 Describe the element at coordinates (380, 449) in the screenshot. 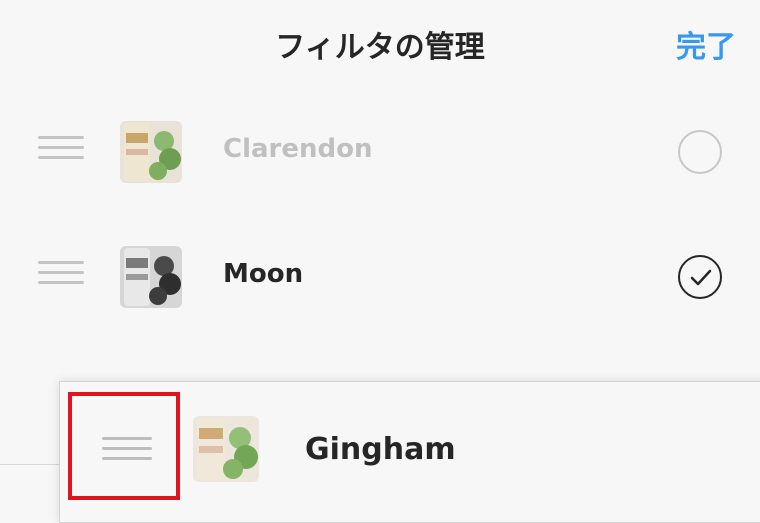

I see `filter-name: Gingham` at that location.